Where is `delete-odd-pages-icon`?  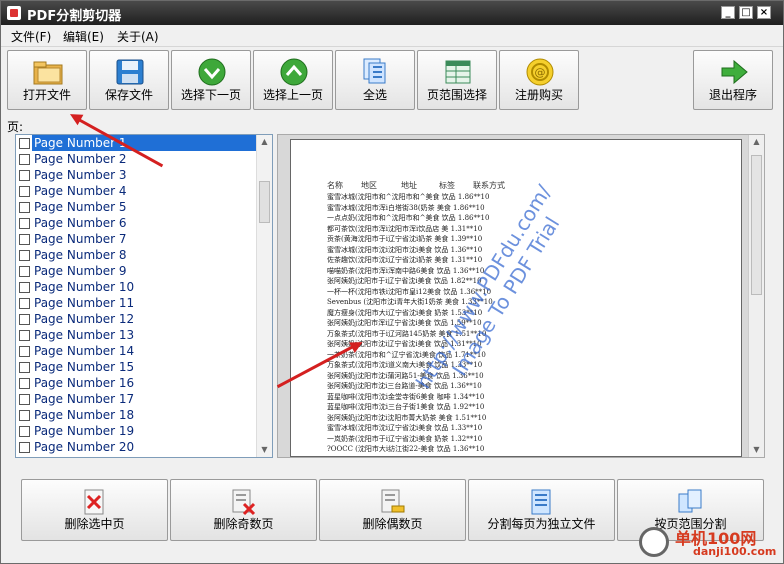
delete-odd-pages-icon is located at coordinates (244, 502).